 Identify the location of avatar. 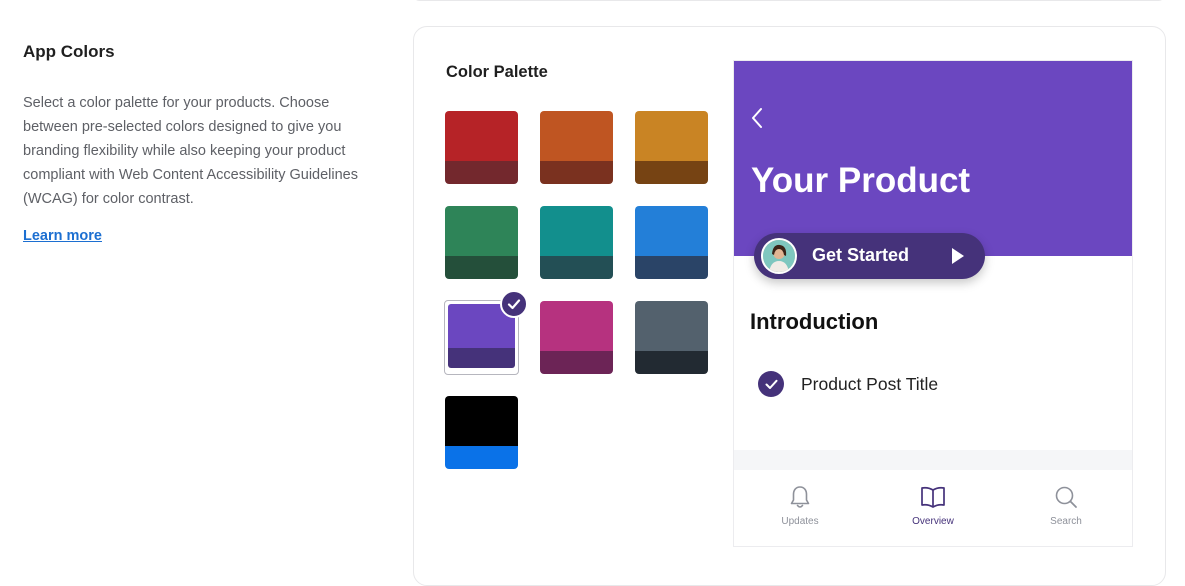
(779, 256).